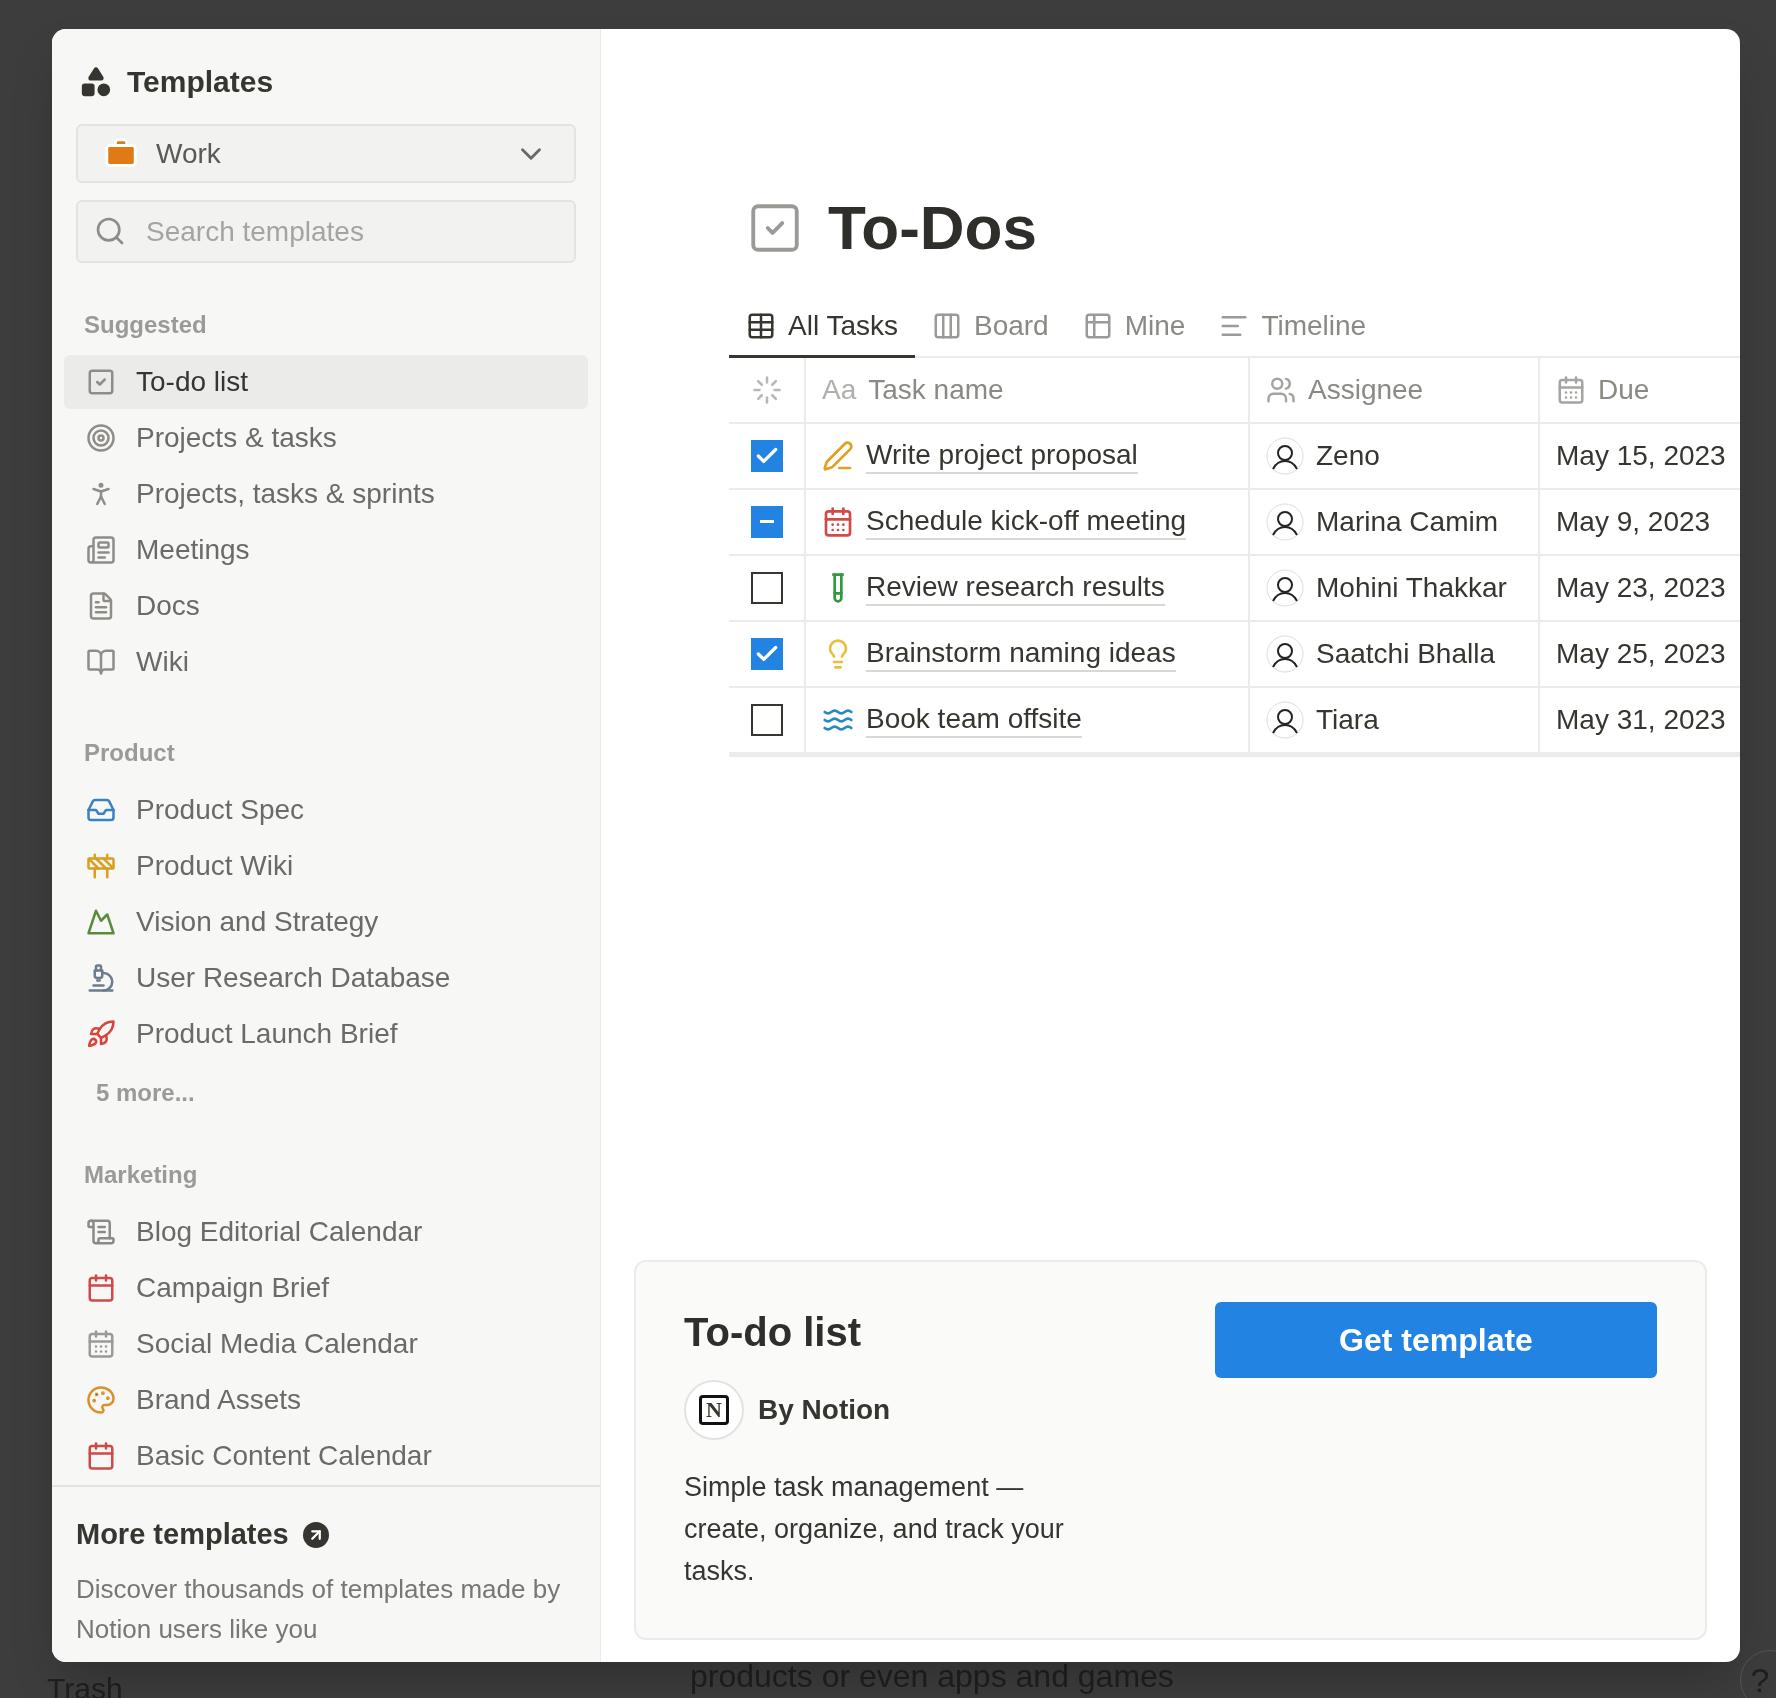 This screenshot has width=1776, height=1698. I want to click on sidebar-title: Templates, so click(200, 82).